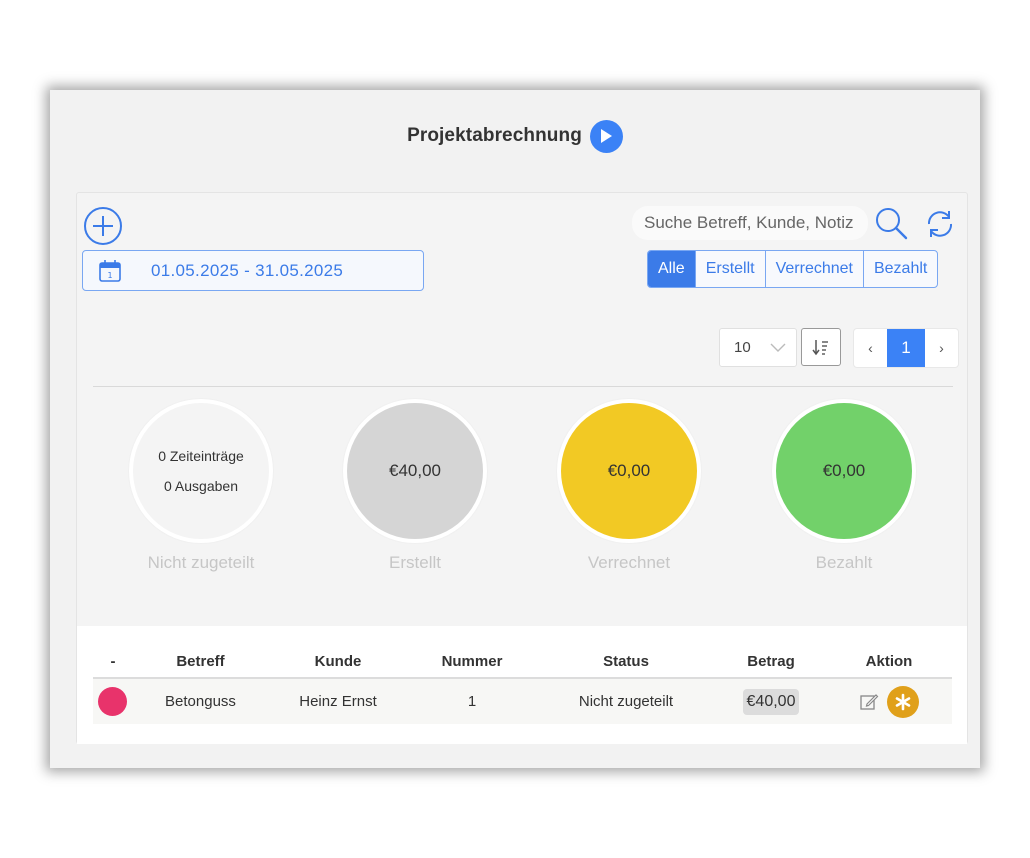 This screenshot has height=858, width=1030. I want to click on pagination-next: ›, so click(941, 348).